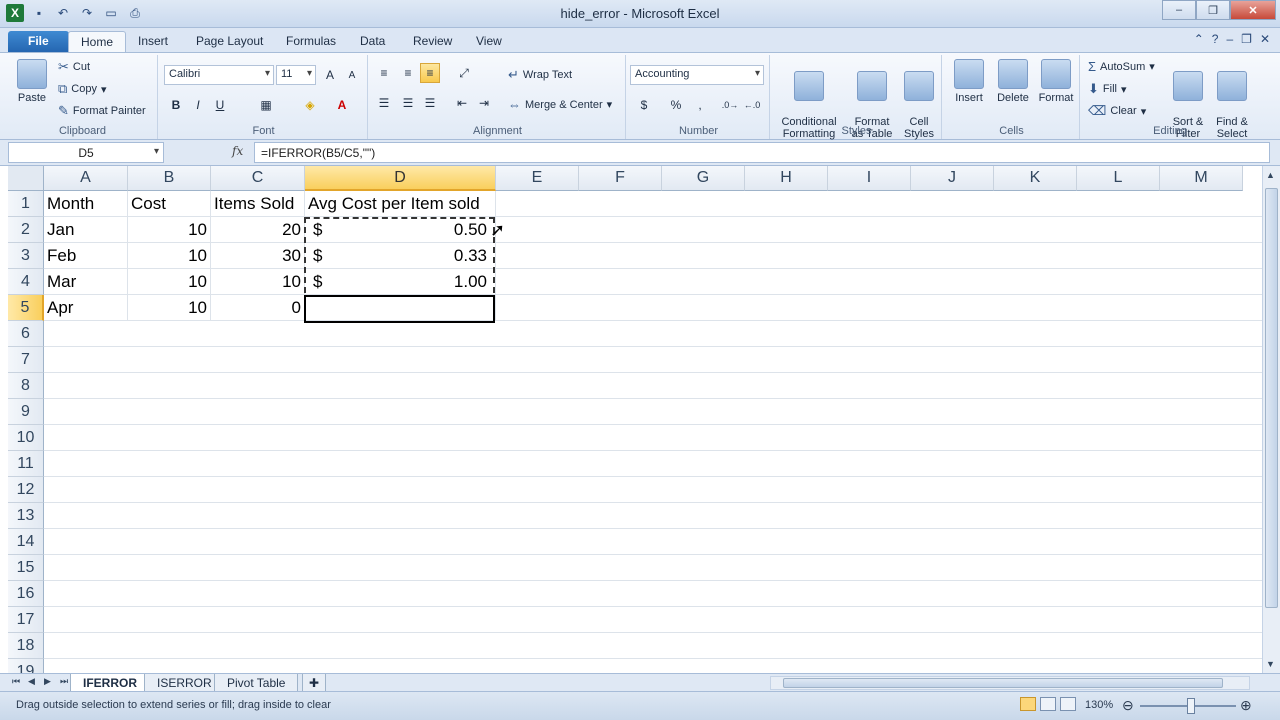  What do you see at coordinates (110, 683) in the screenshot?
I see `sheet-tab-iferror: IFERROR` at bounding box center [110, 683].